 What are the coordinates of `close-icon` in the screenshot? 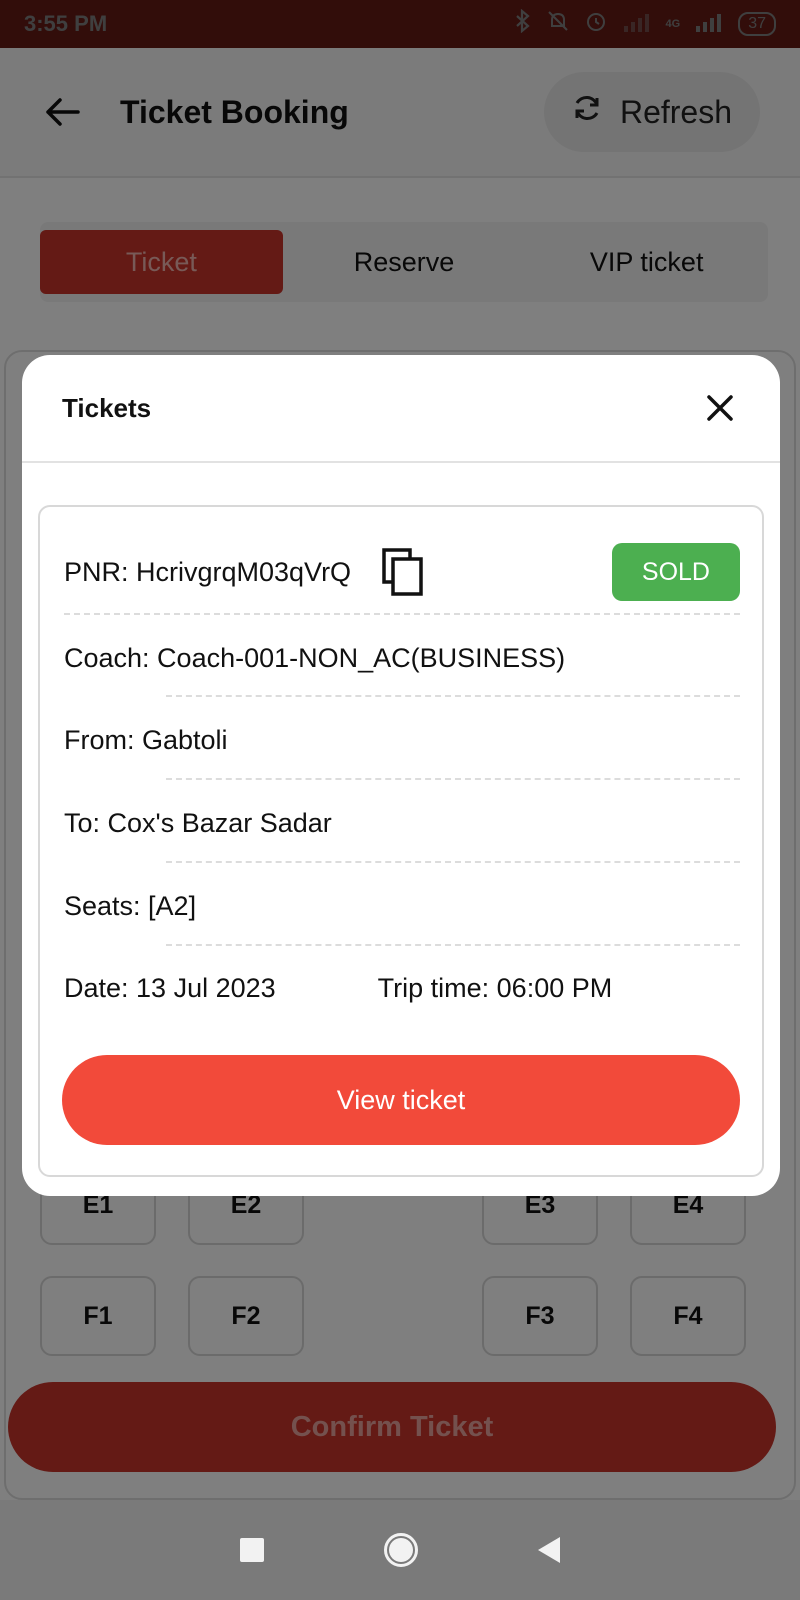 It's located at (720, 408).